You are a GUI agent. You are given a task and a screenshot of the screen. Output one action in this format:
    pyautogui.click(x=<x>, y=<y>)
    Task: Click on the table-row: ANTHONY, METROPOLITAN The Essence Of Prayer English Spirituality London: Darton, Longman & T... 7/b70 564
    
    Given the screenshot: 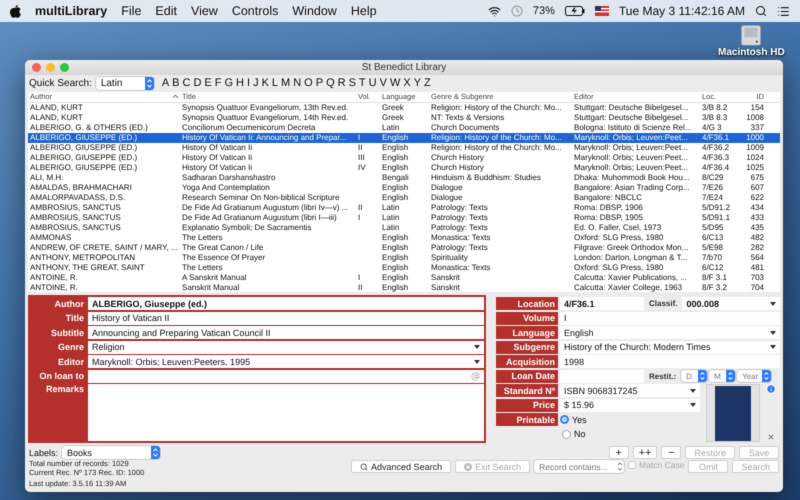 What is the action you would take?
    pyautogui.click(x=404, y=257)
    